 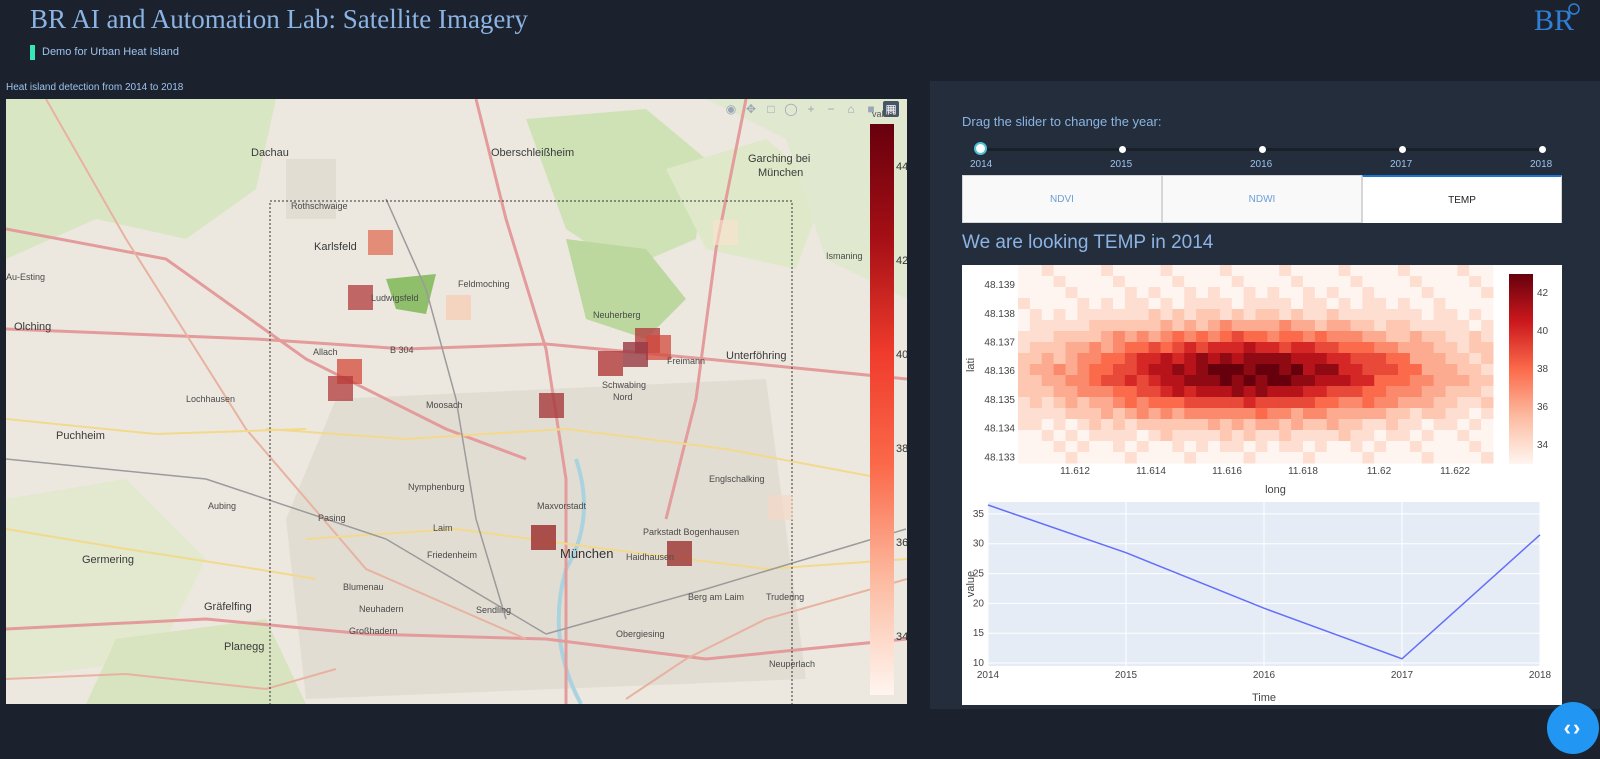 I want to click on map-label: Gräfelfing, so click(x=228, y=607).